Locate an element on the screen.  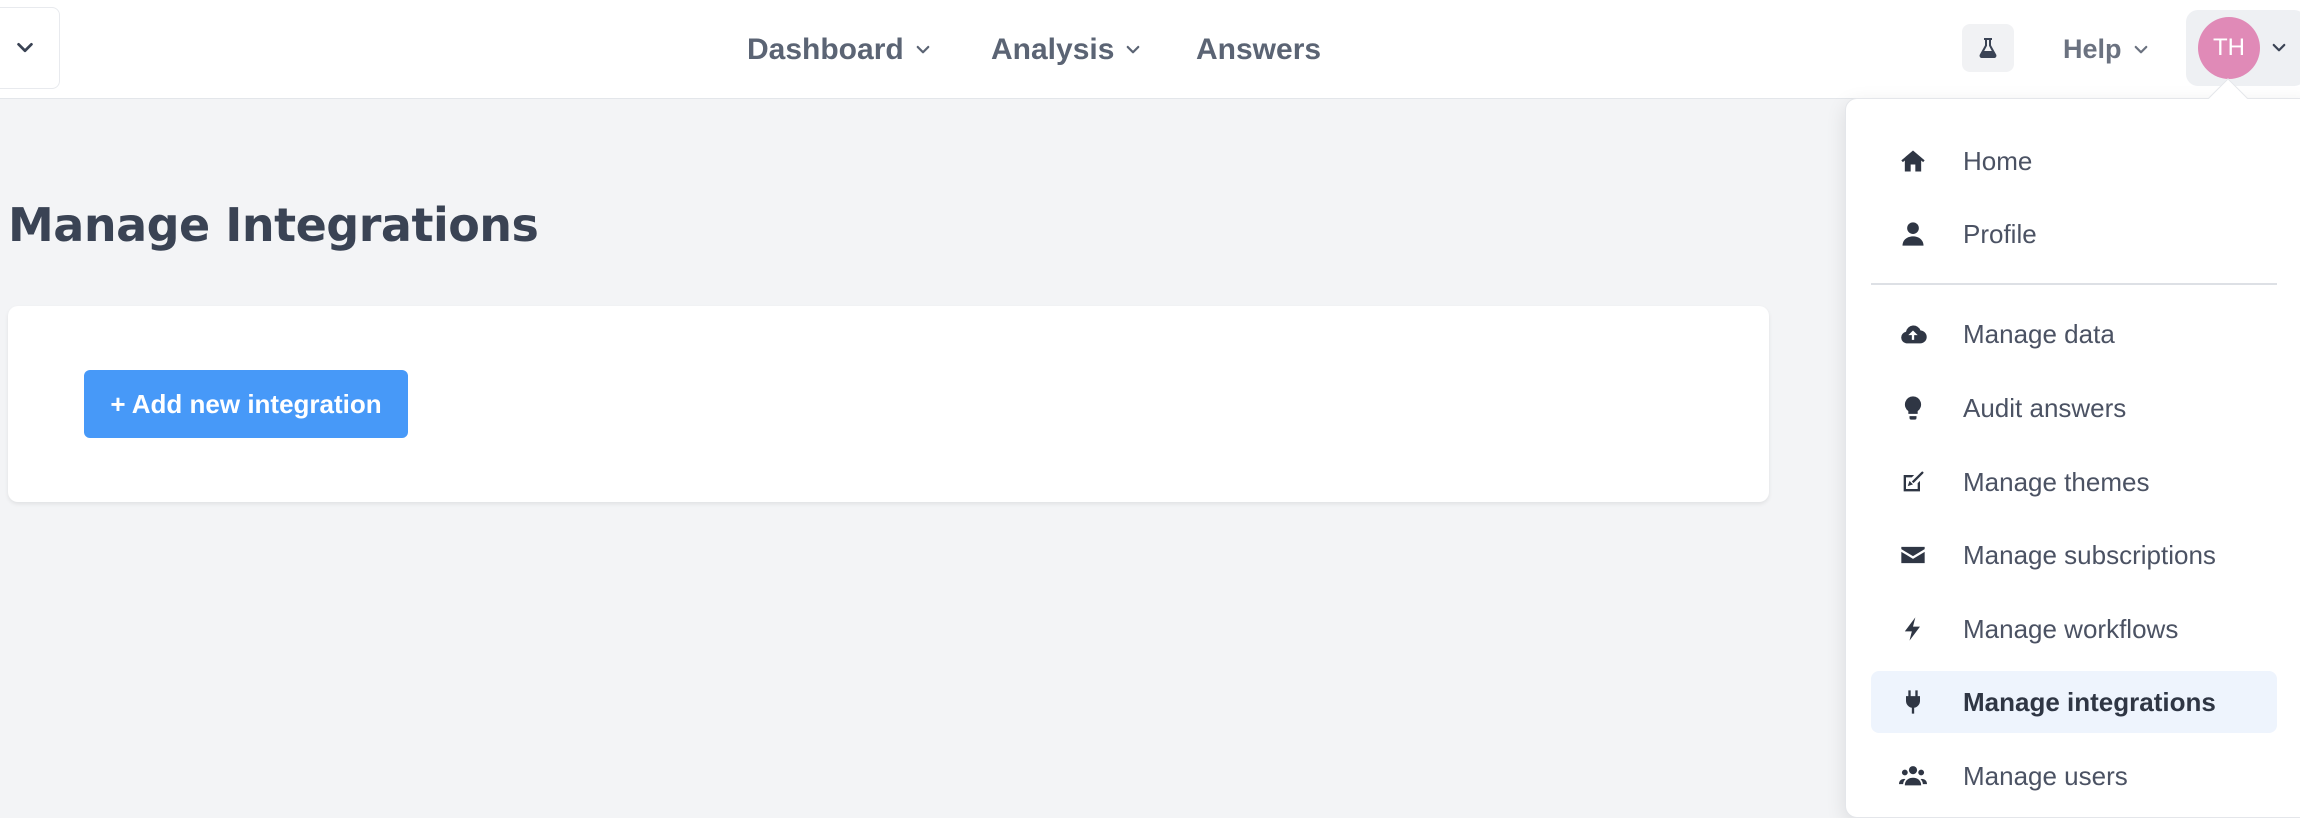
menu-item-manage-workflows: Manage workflows is located at coordinates (2074, 629).